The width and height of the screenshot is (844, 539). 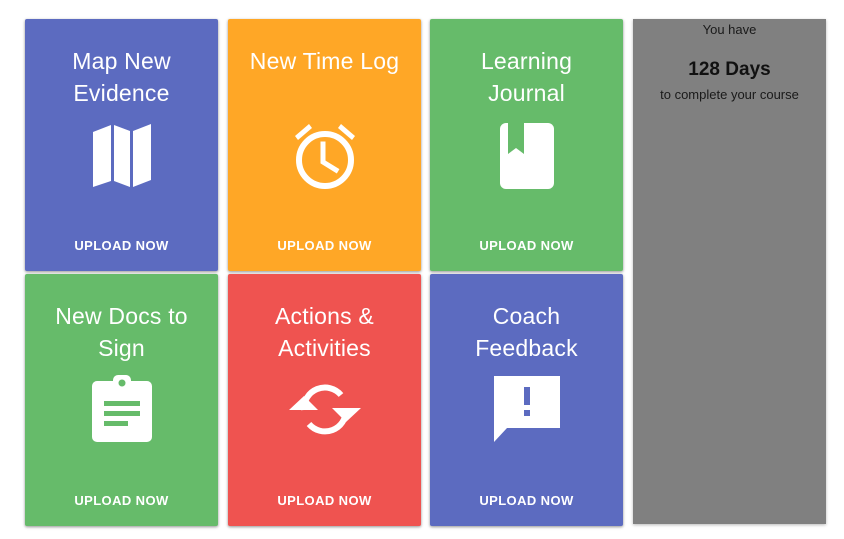 I want to click on tile-map-new-evidence: Map New Evidence UPLOAD NOW, so click(x=121, y=145).